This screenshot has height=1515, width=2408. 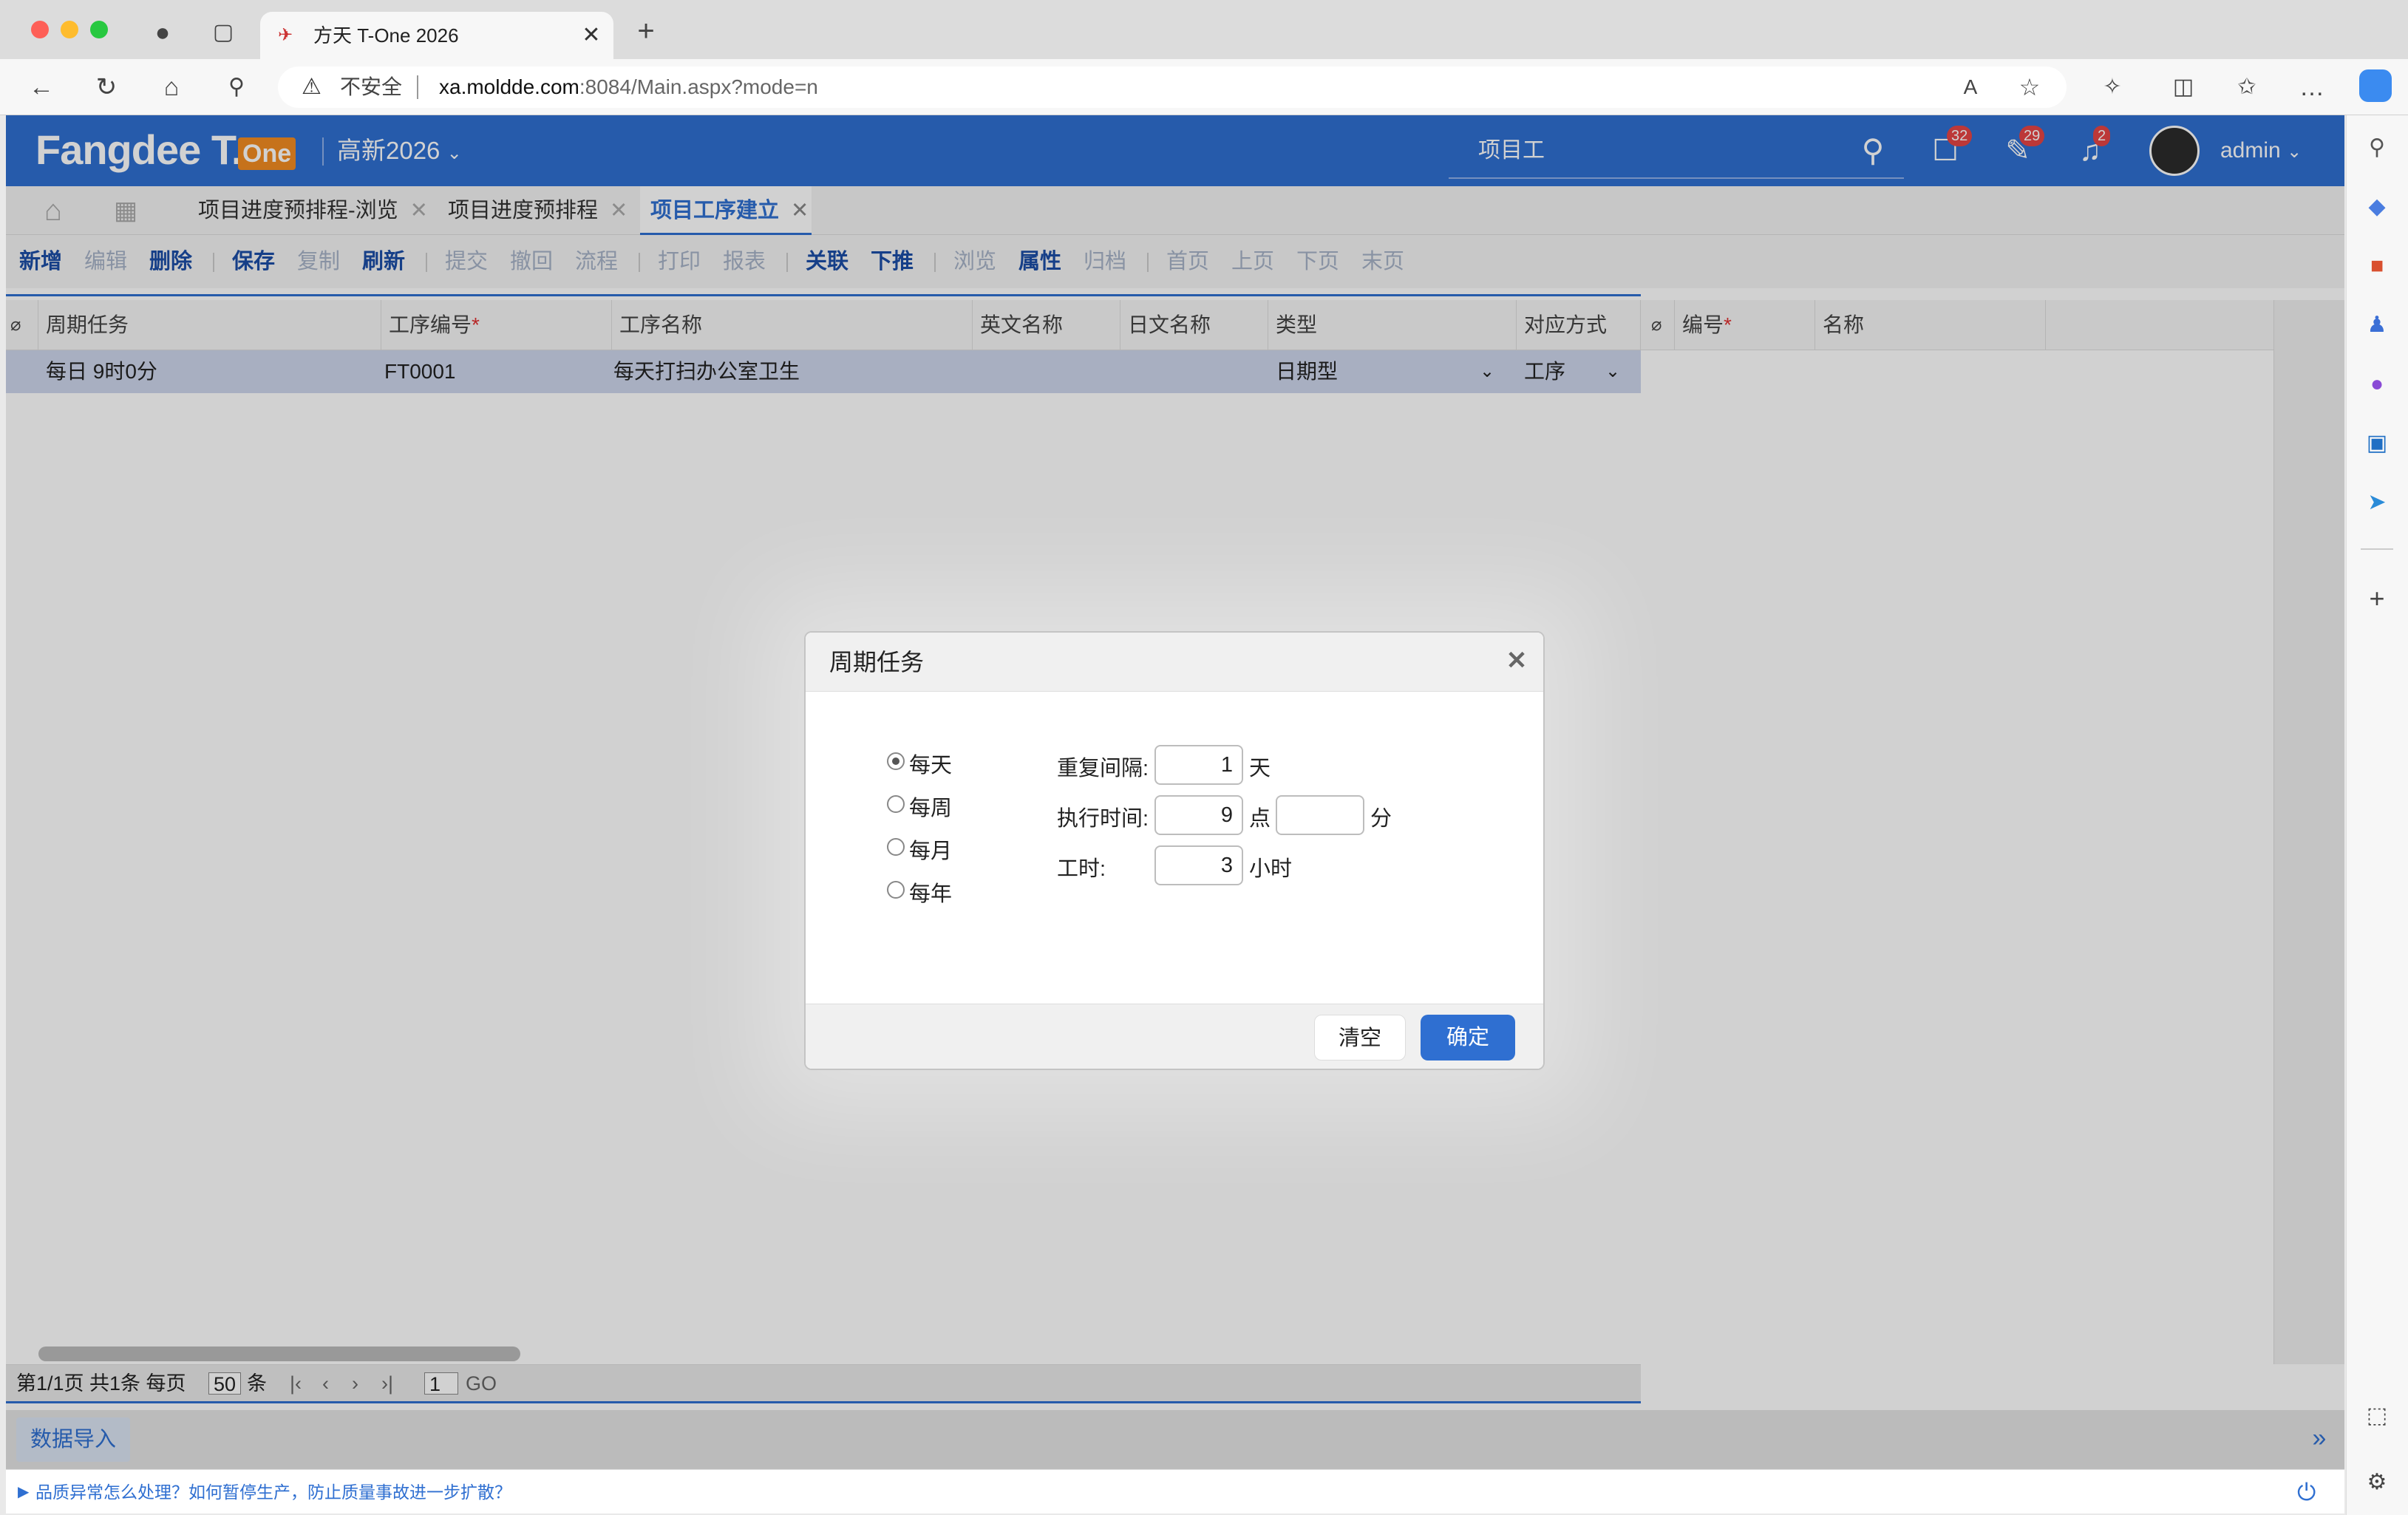 I want to click on url-path: :8084/Main.aspx?mode=n, so click(x=698, y=86).